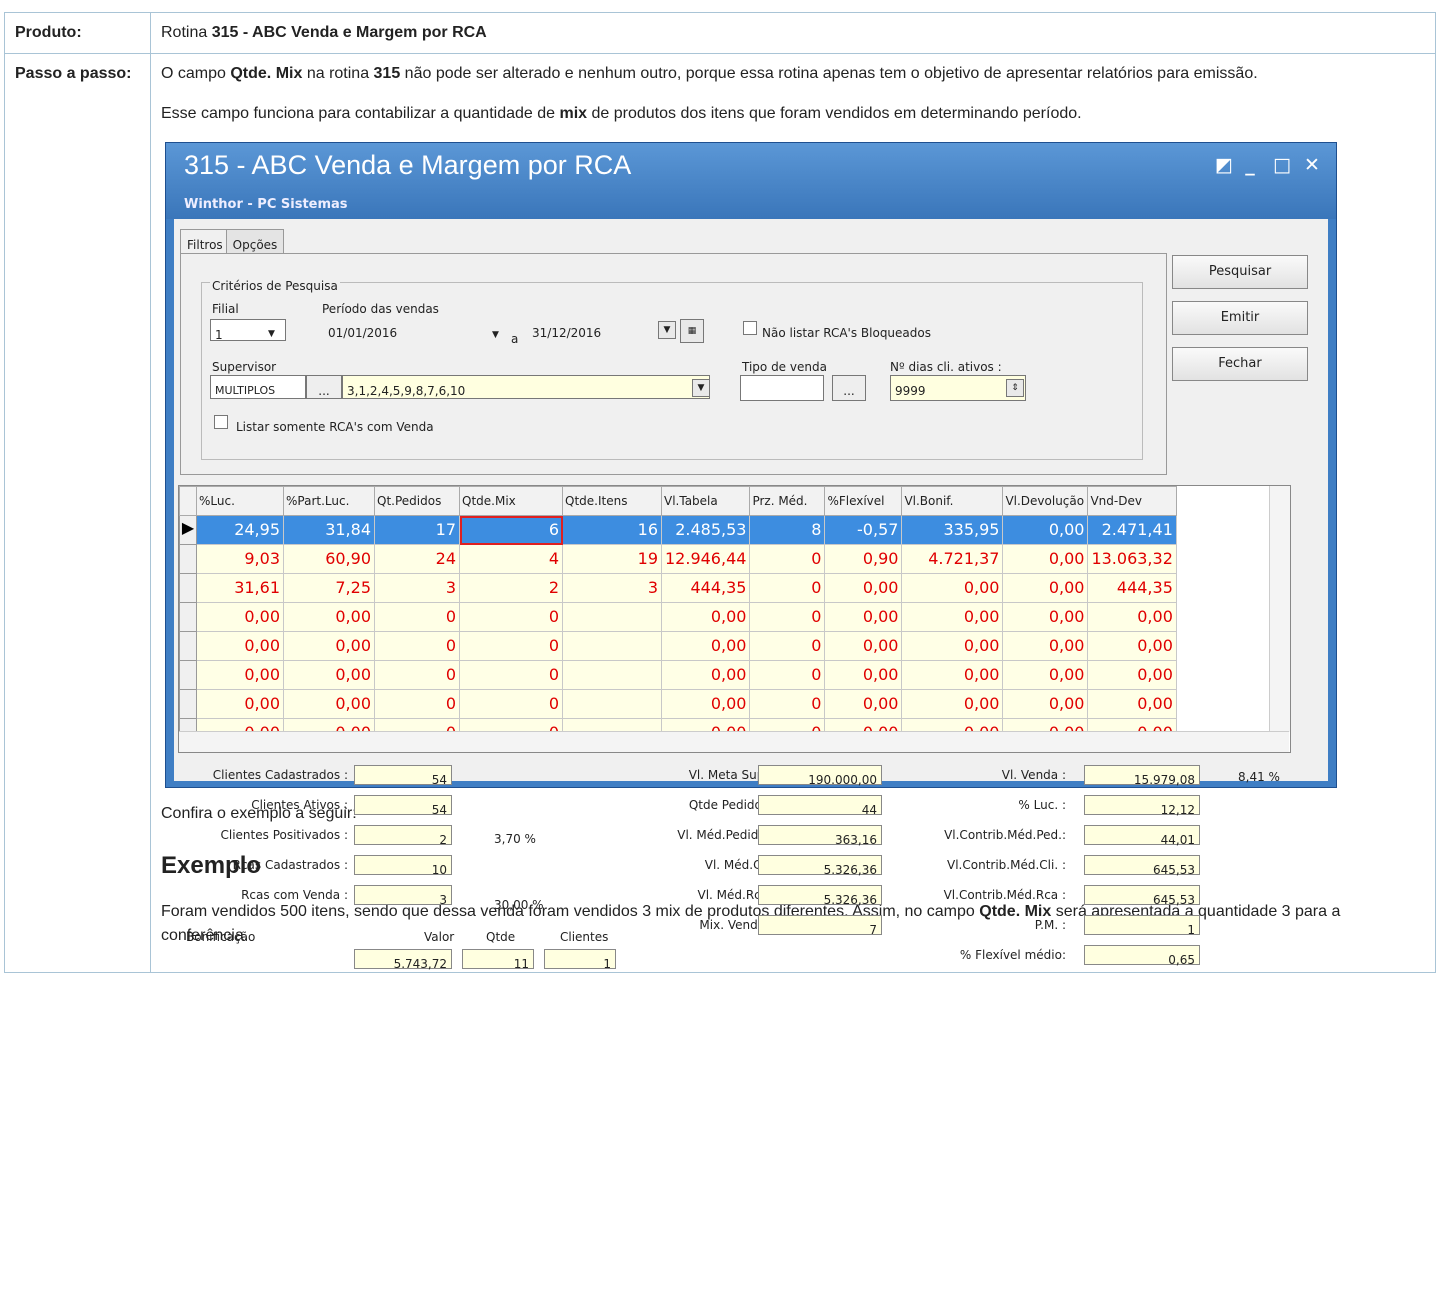 This screenshot has width=1437, height=1310. Describe the element at coordinates (271, 334) in the screenshot. I see `filial-dropdown-icon: ▼` at that location.